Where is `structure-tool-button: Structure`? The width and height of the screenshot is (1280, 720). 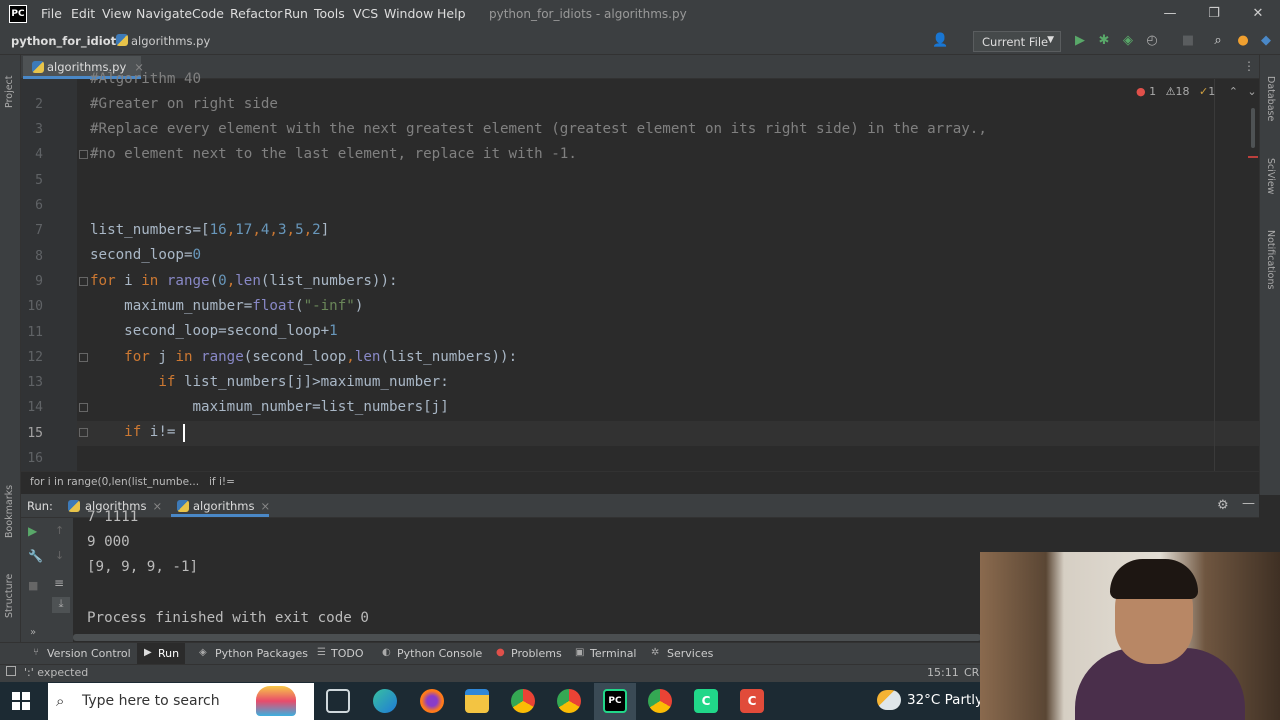
structure-tool-button: Structure is located at coordinates (9, 596).